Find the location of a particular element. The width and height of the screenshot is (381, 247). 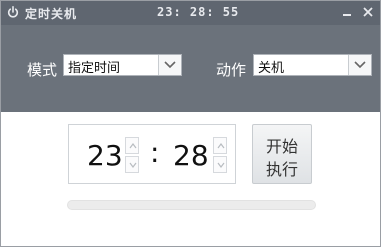

close-icon is located at coordinates (368, 12).